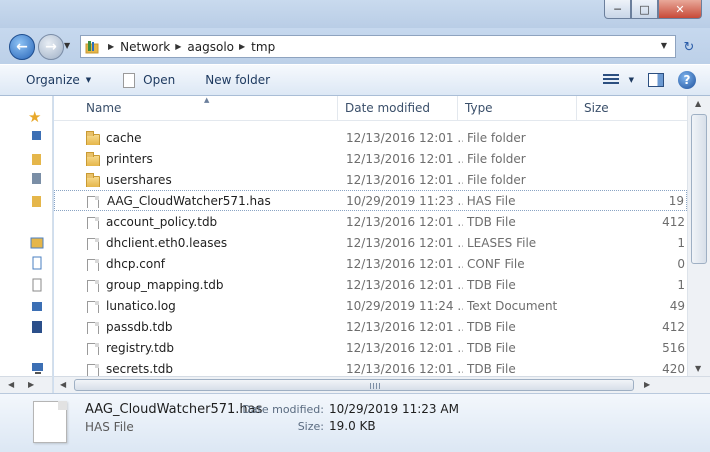 Image resolution: width=710 pixels, height=452 pixels. Describe the element at coordinates (375, 386) in the screenshot. I see `scroll-grip` at that location.